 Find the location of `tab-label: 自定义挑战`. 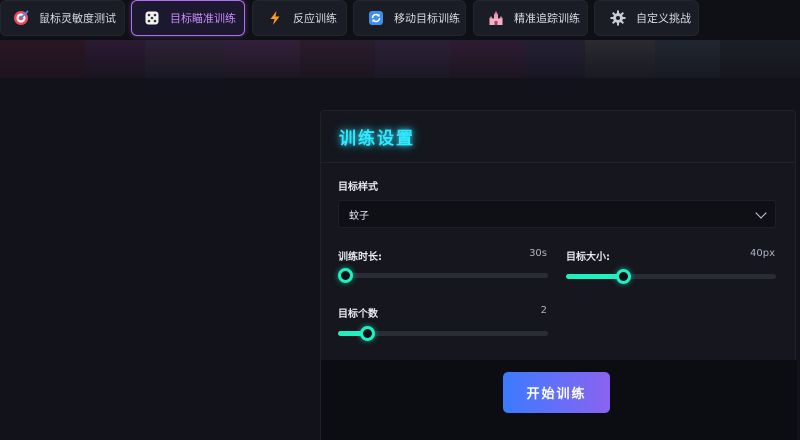

tab-label: 自定义挑战 is located at coordinates (663, 18).